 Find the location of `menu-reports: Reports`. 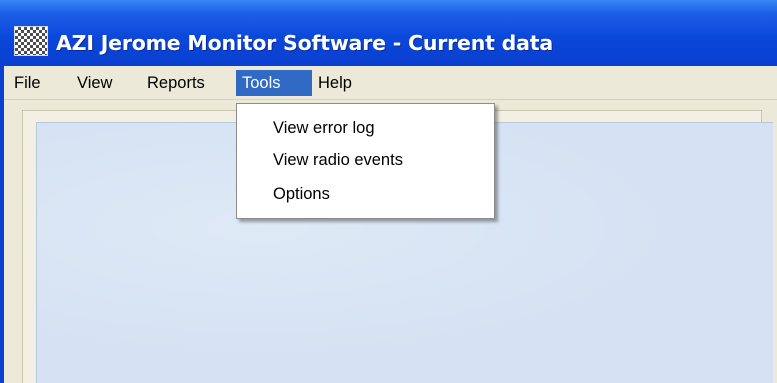

menu-reports: Reports is located at coordinates (176, 83).